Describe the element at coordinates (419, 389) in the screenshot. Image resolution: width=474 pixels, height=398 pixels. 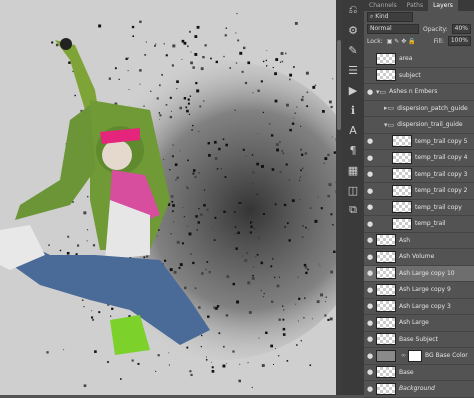
I see `layer-row: ●Background` at that location.